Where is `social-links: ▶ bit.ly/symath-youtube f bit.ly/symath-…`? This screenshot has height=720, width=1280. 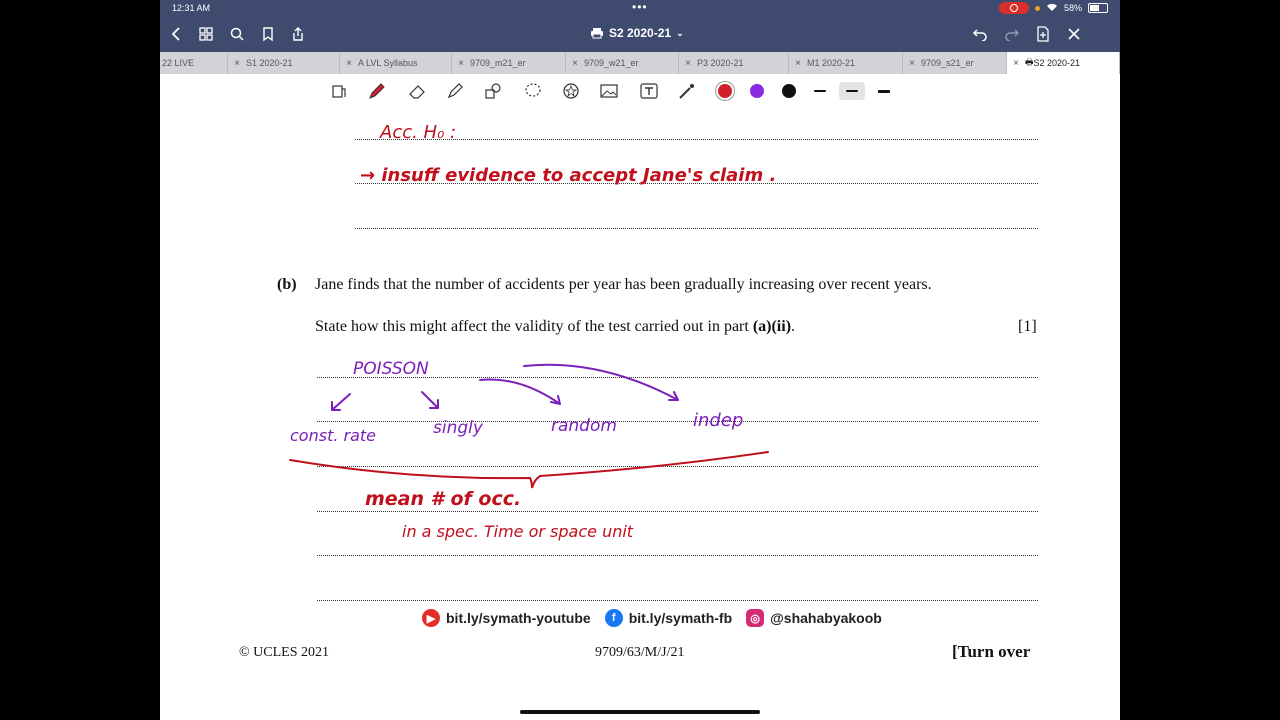
social-links: ▶ bit.ly/symath-youtube f bit.ly/symath-… is located at coordinates (652, 618).